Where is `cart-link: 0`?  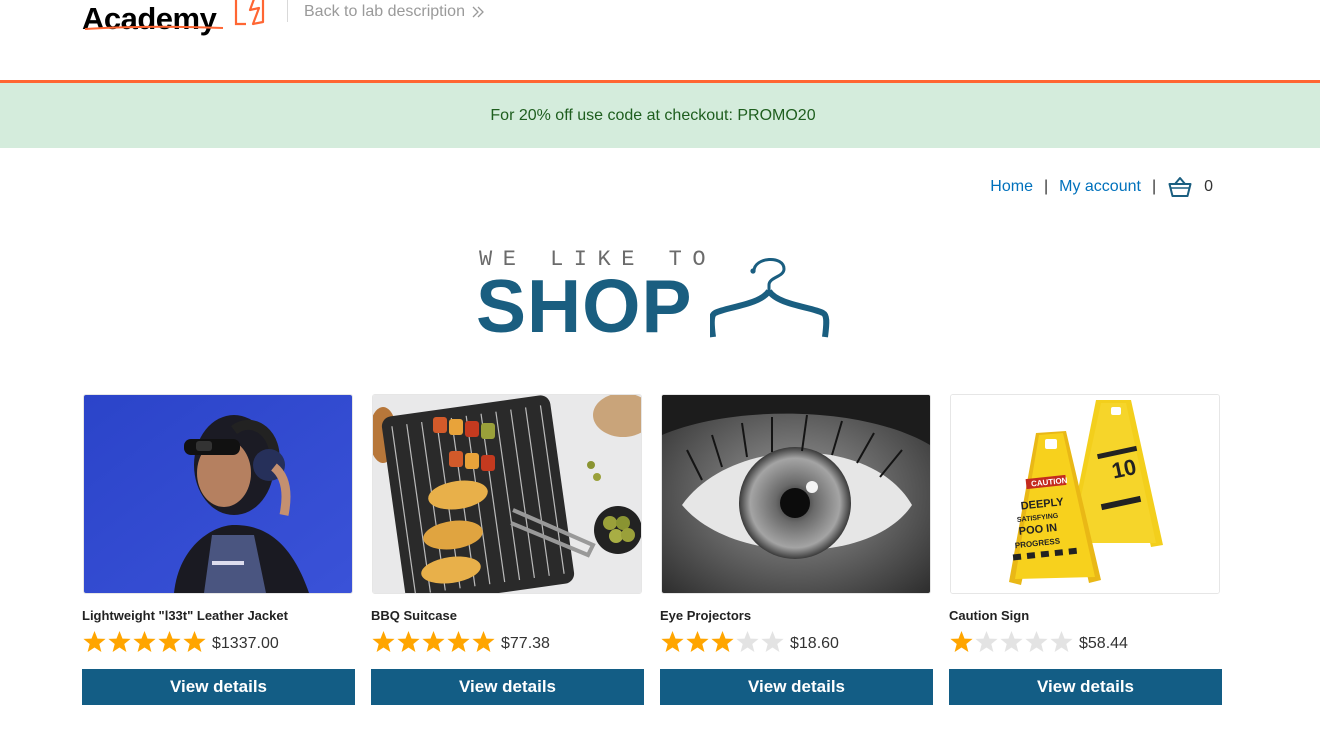 cart-link: 0 is located at coordinates (1190, 187).